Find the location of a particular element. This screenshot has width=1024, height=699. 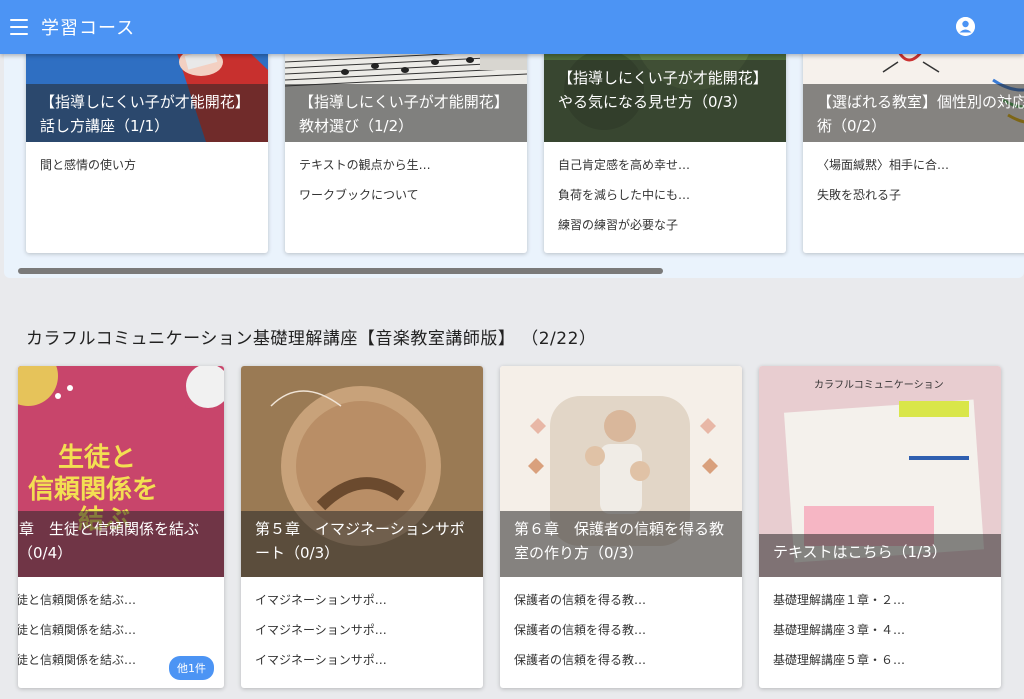

svg-text: 信頼関係を is located at coordinates (93, 490).